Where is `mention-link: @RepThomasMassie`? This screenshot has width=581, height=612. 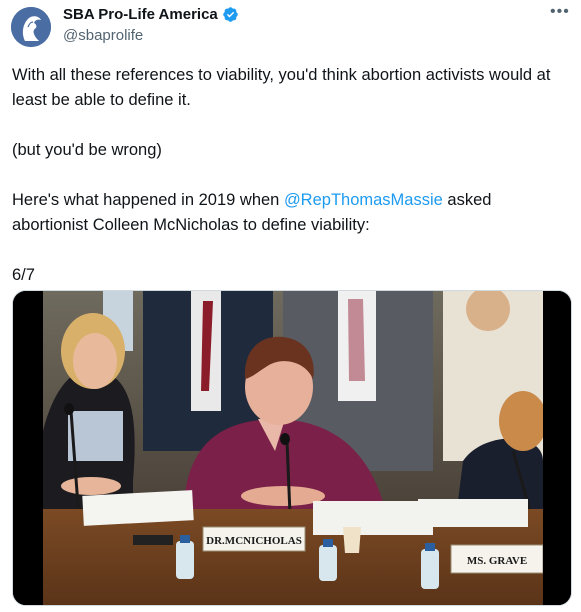 mention-link: @RepThomasMassie is located at coordinates (363, 200).